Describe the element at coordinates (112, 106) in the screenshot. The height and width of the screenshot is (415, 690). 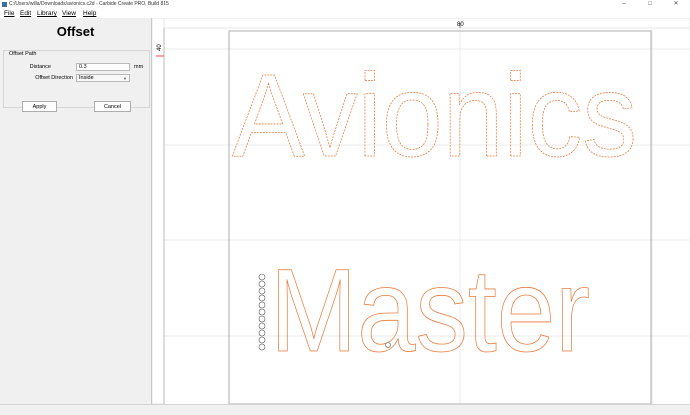
I see `cancel-button: Cancel` at that location.